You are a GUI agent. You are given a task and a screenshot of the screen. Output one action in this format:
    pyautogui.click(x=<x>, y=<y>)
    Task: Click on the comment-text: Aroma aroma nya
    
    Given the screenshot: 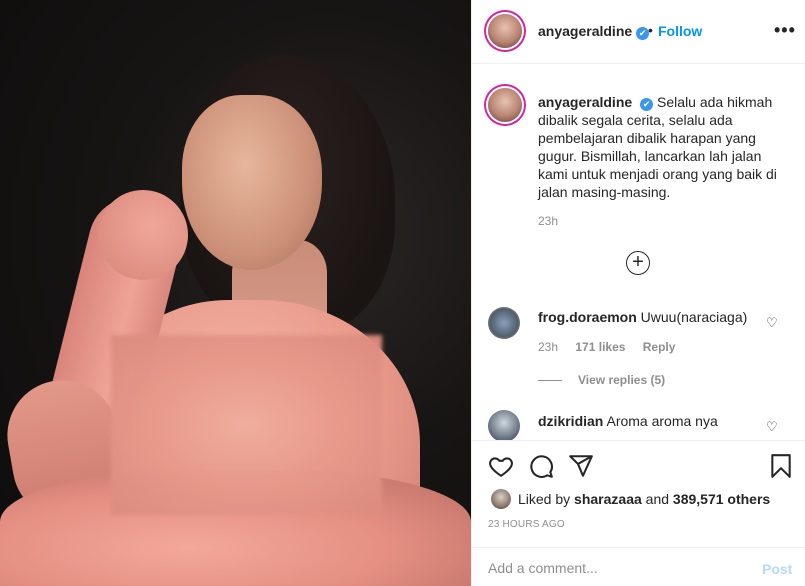 What is the action you would take?
    pyautogui.click(x=662, y=421)
    